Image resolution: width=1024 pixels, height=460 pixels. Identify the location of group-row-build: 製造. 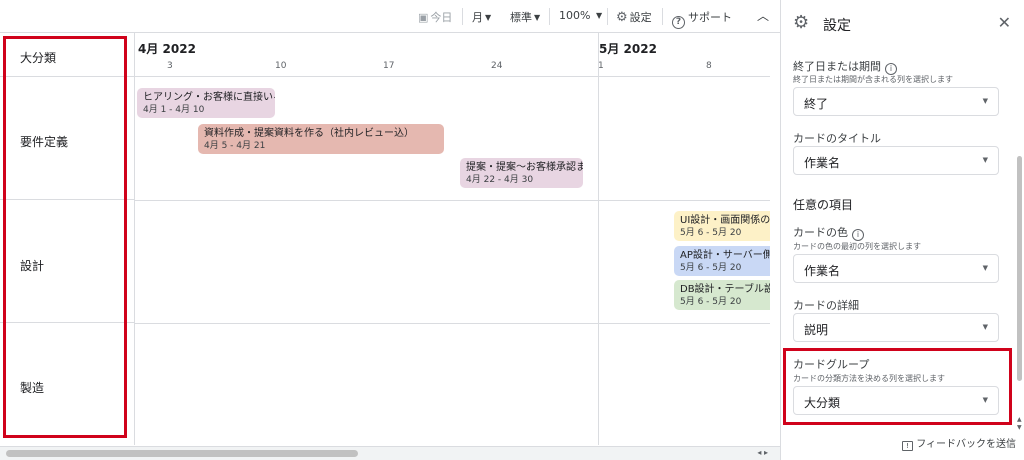
(67, 384).